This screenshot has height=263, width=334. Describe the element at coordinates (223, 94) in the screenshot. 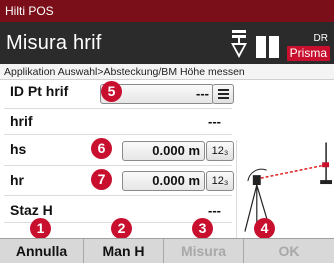

I see `point-list-button` at that location.